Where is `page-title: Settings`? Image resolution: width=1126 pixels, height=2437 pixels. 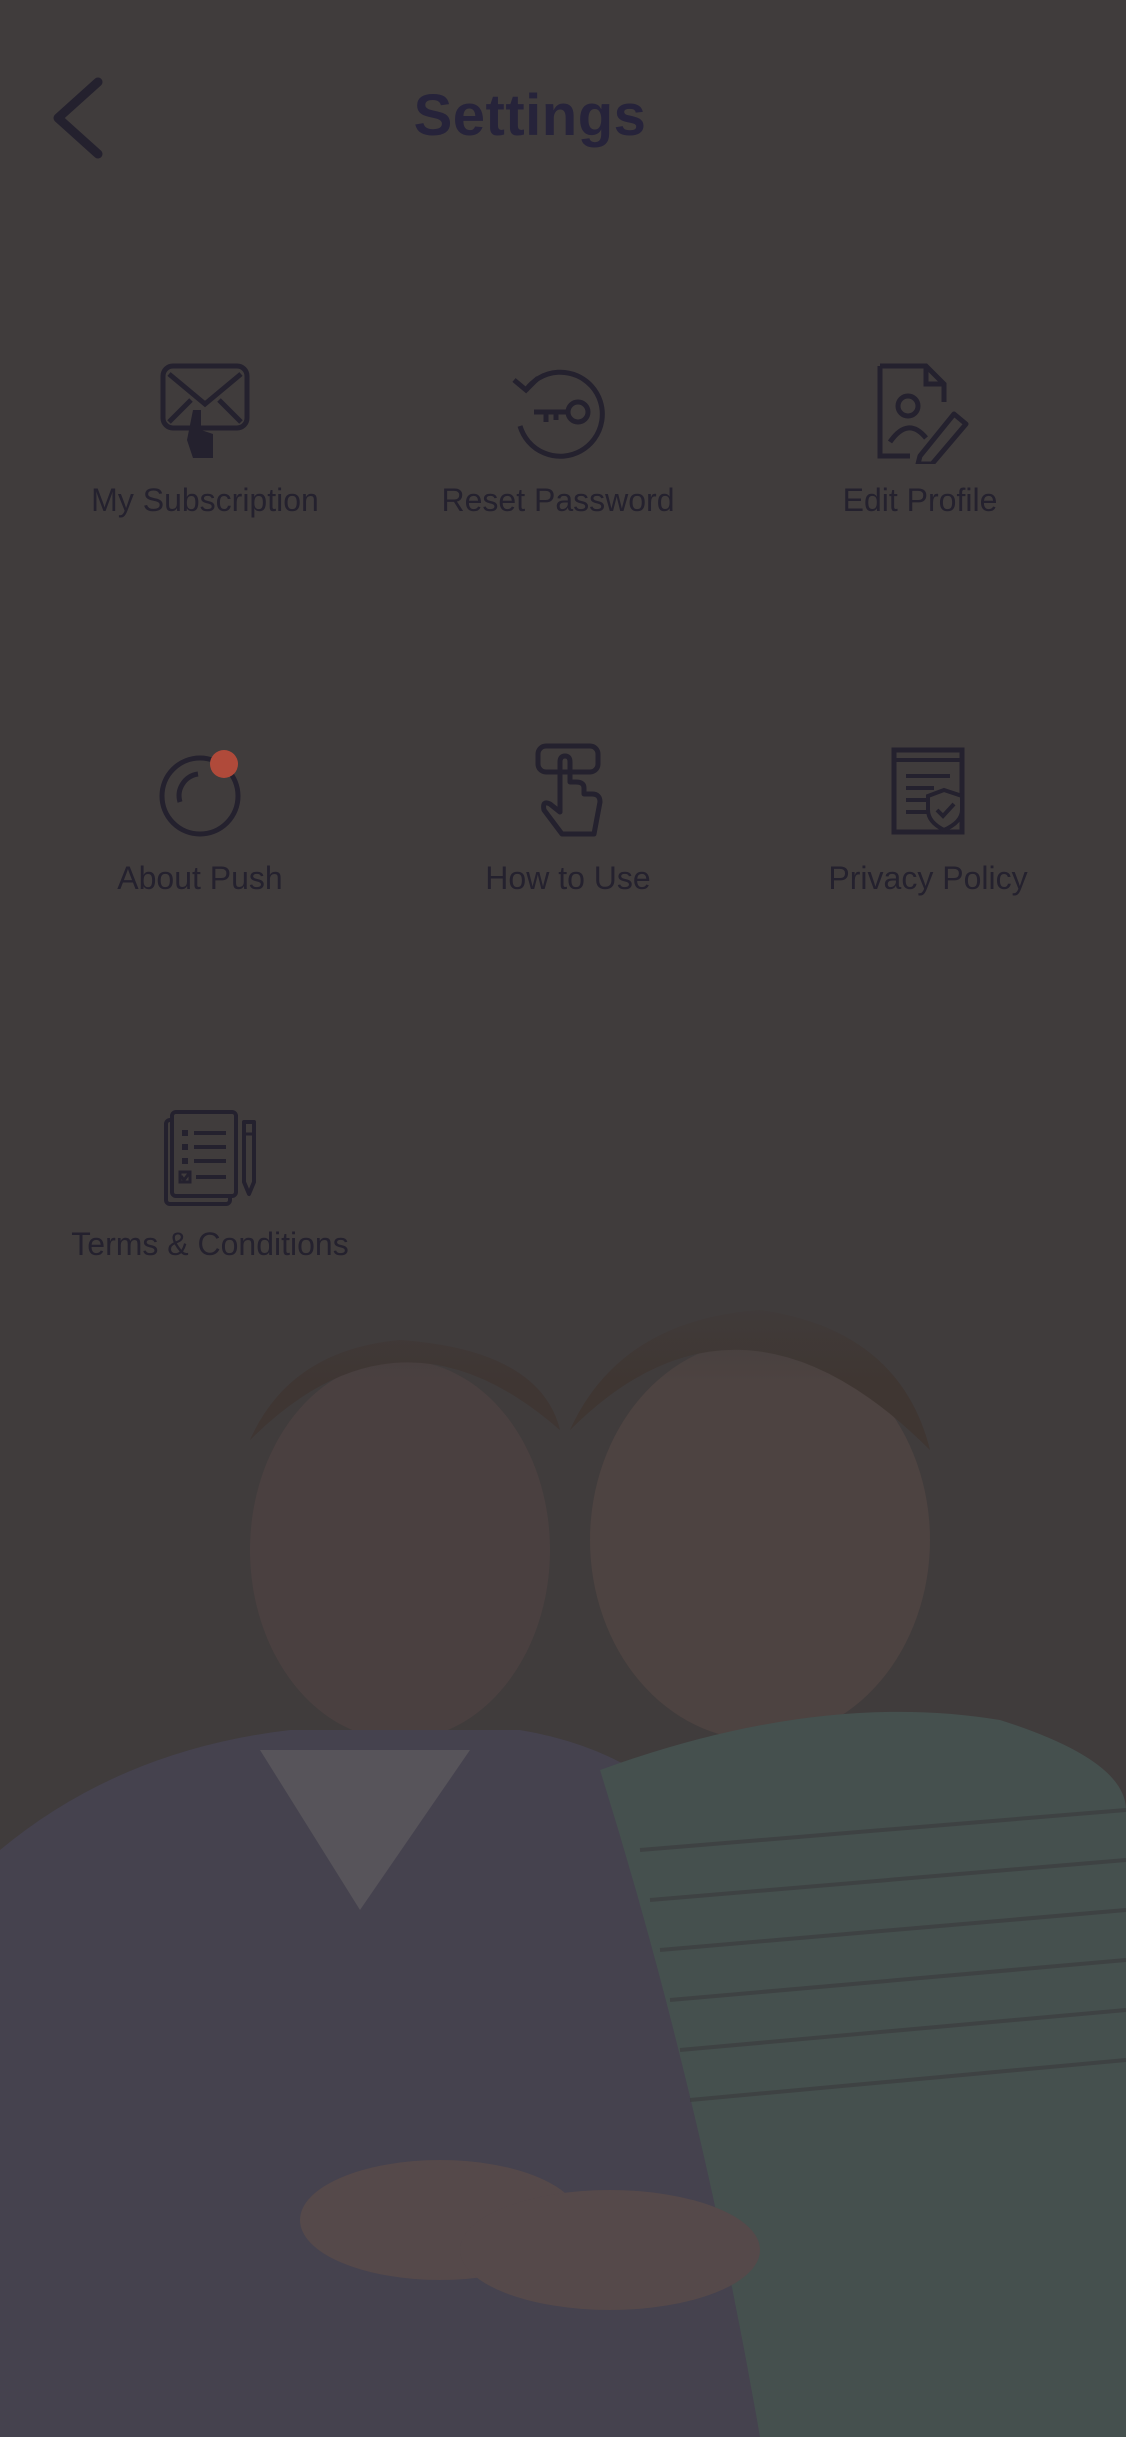
page-title: Settings is located at coordinates (530, 115).